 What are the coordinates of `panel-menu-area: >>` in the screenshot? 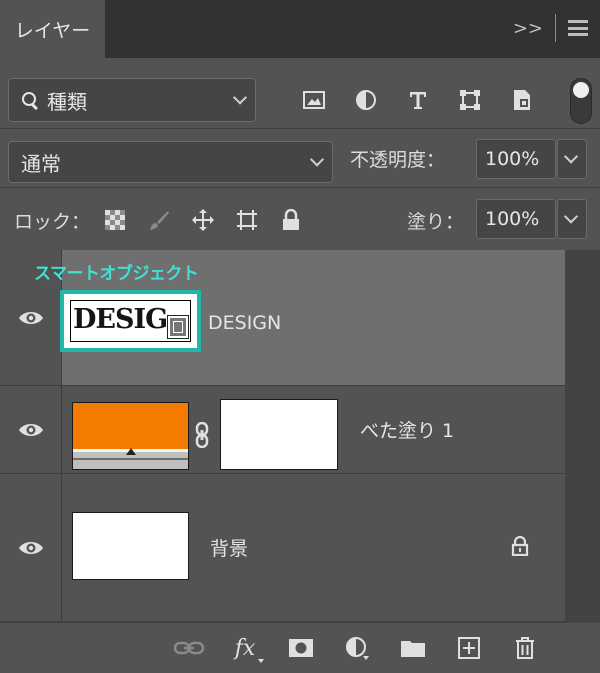 It's located at (550, 28).